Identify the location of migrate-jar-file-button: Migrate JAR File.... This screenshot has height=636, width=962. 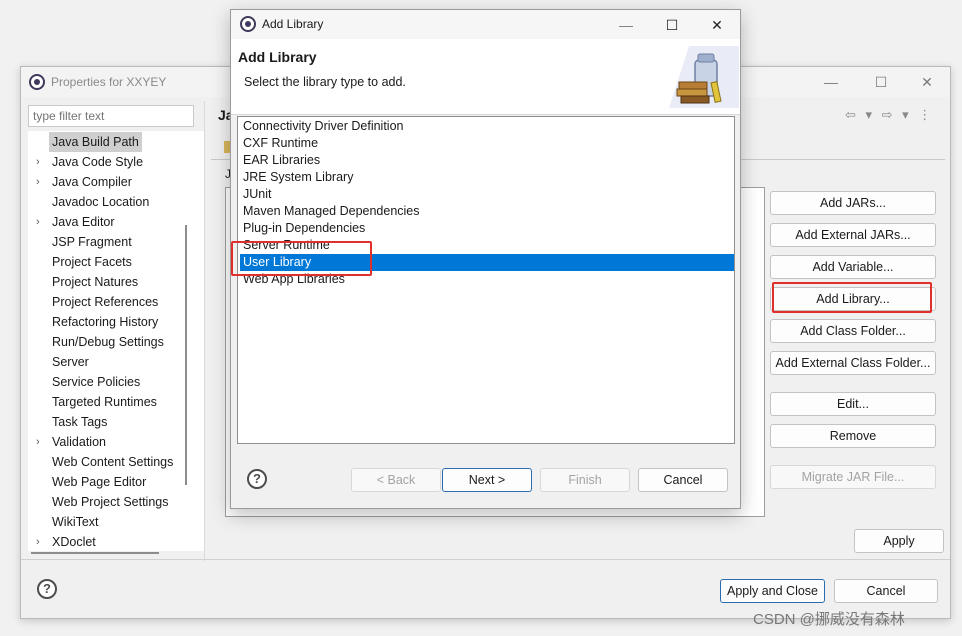
(853, 477).